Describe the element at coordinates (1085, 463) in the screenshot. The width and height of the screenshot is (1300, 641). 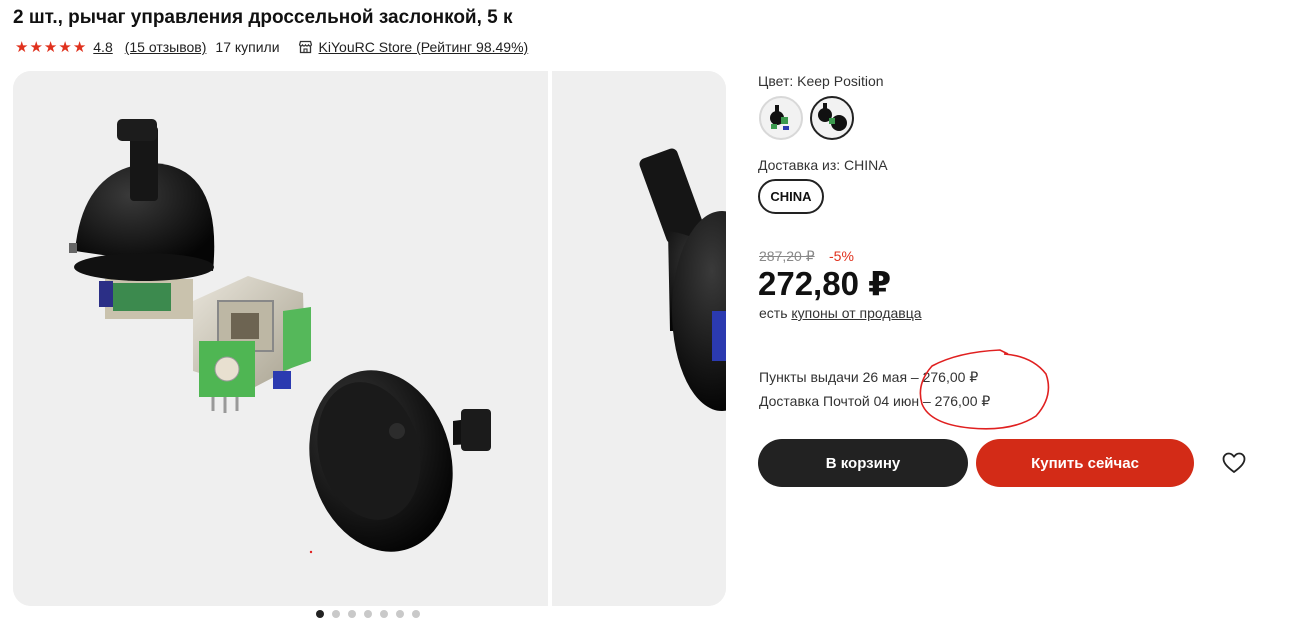
I see `buy-now-button: Купить сейчас` at that location.